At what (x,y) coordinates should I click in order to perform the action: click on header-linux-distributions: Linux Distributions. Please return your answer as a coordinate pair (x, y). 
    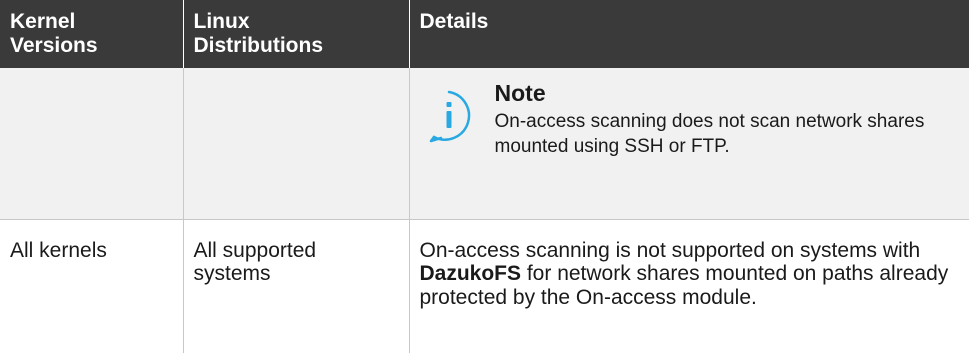
    Looking at the image, I should click on (295, 34).